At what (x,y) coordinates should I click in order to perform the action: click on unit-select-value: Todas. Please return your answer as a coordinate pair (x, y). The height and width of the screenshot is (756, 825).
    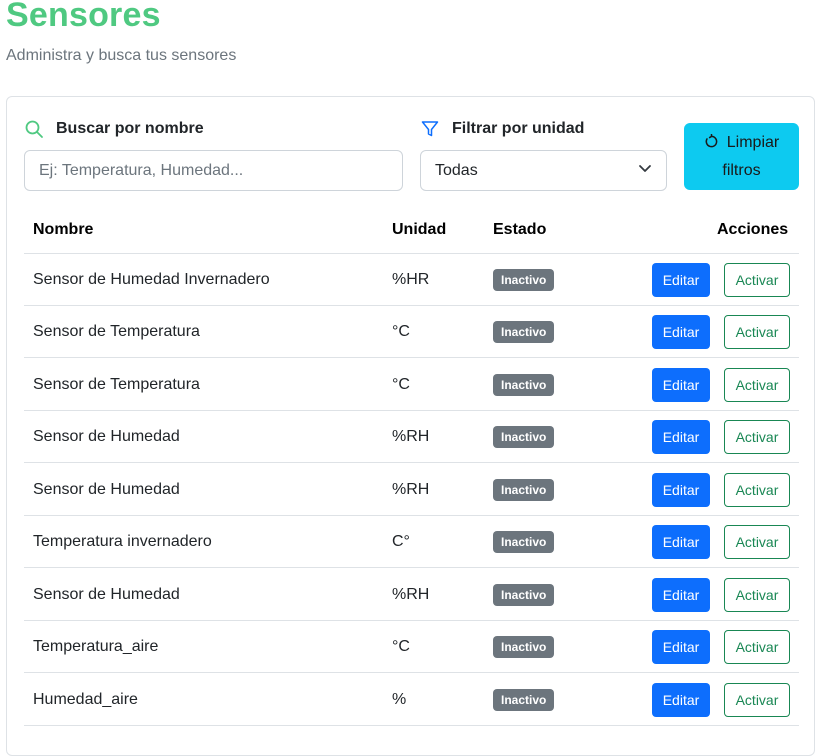
    Looking at the image, I should click on (456, 170).